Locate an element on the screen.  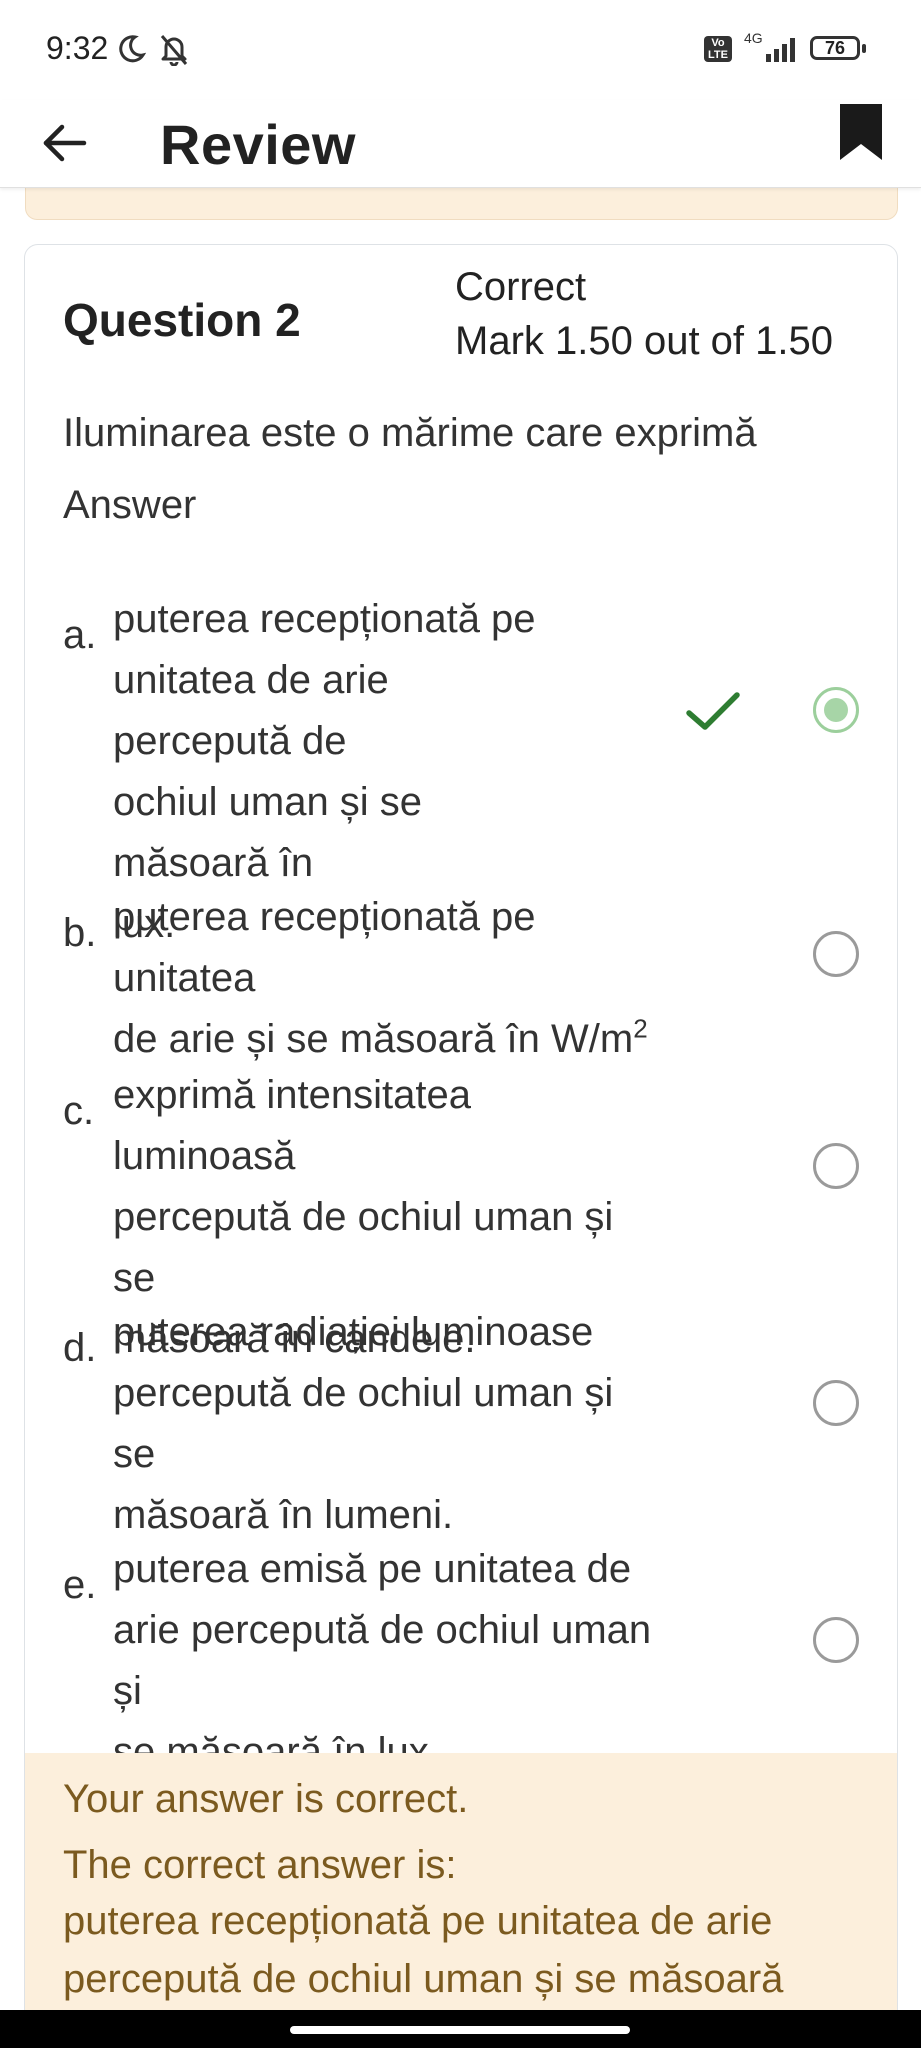
superscript: 2 is located at coordinates (640, 1028).